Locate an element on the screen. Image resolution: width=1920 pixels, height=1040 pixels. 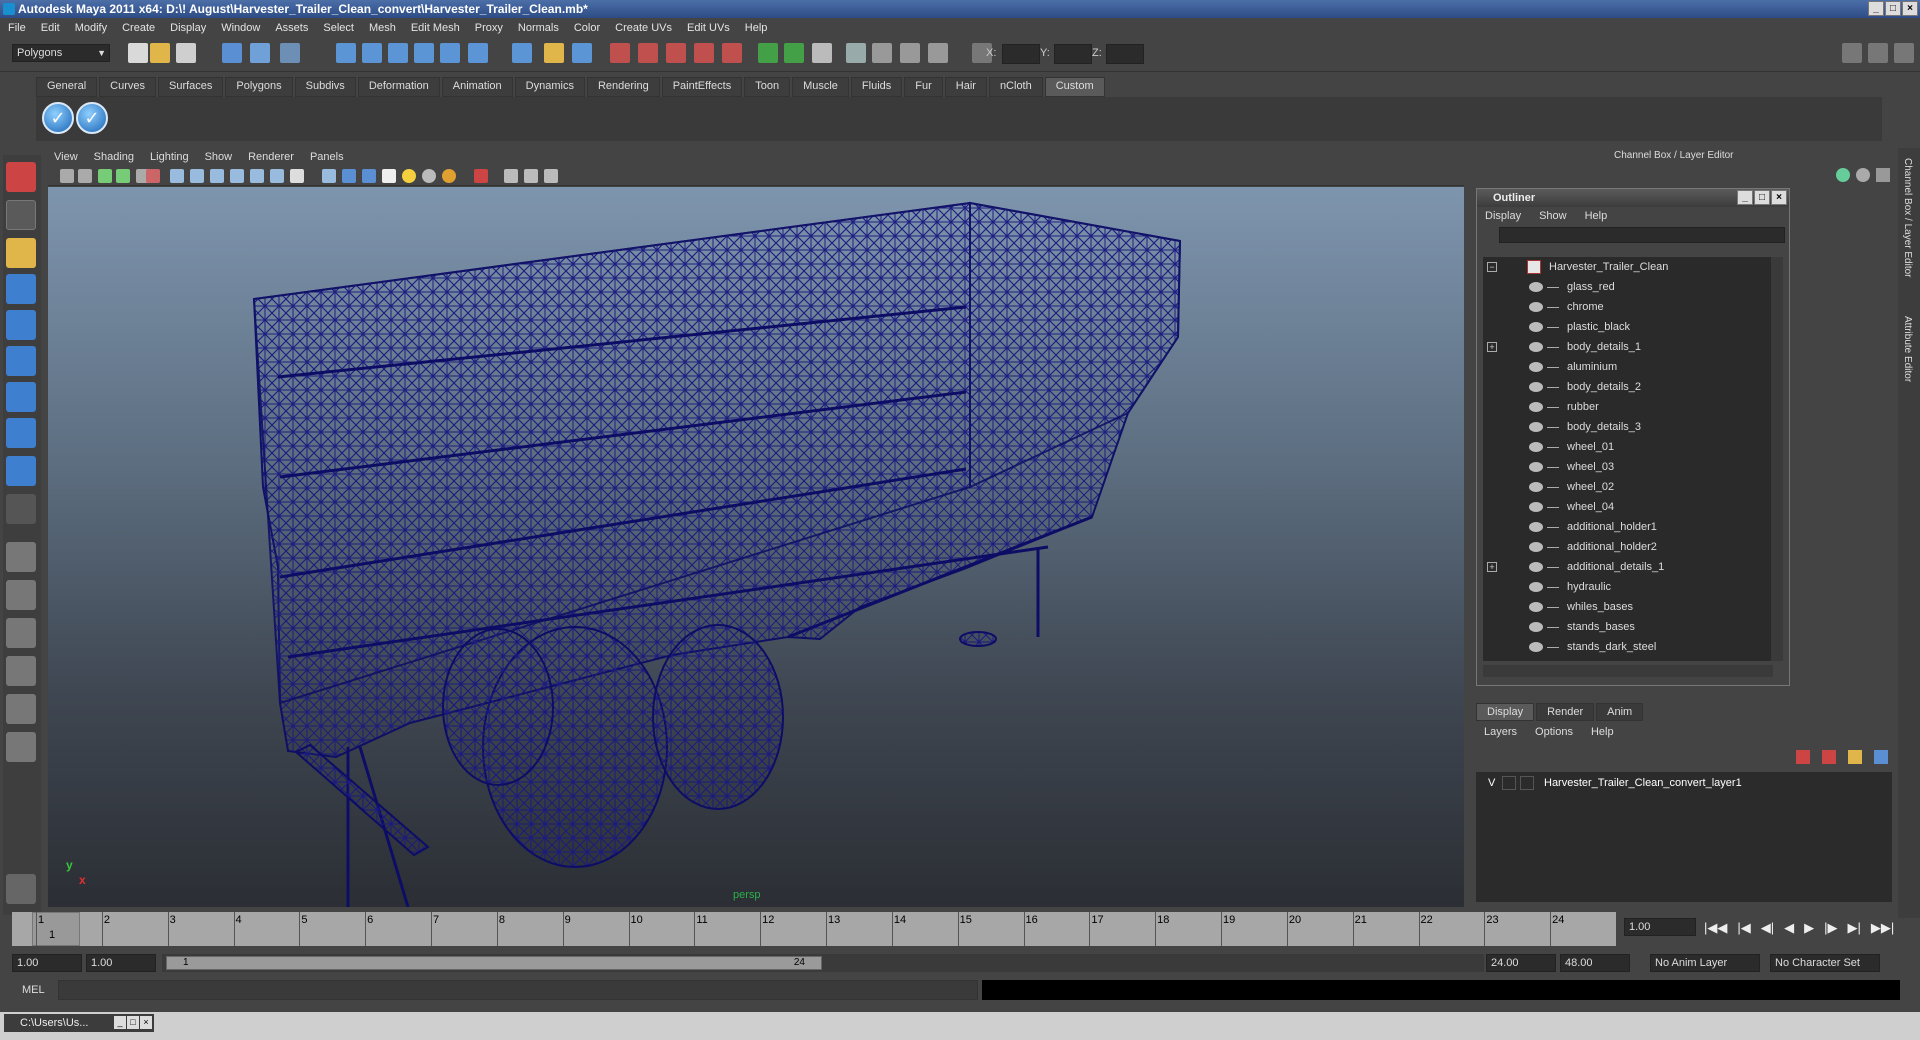
tree-row: wheel_02 is located at coordinates (1628, 487).